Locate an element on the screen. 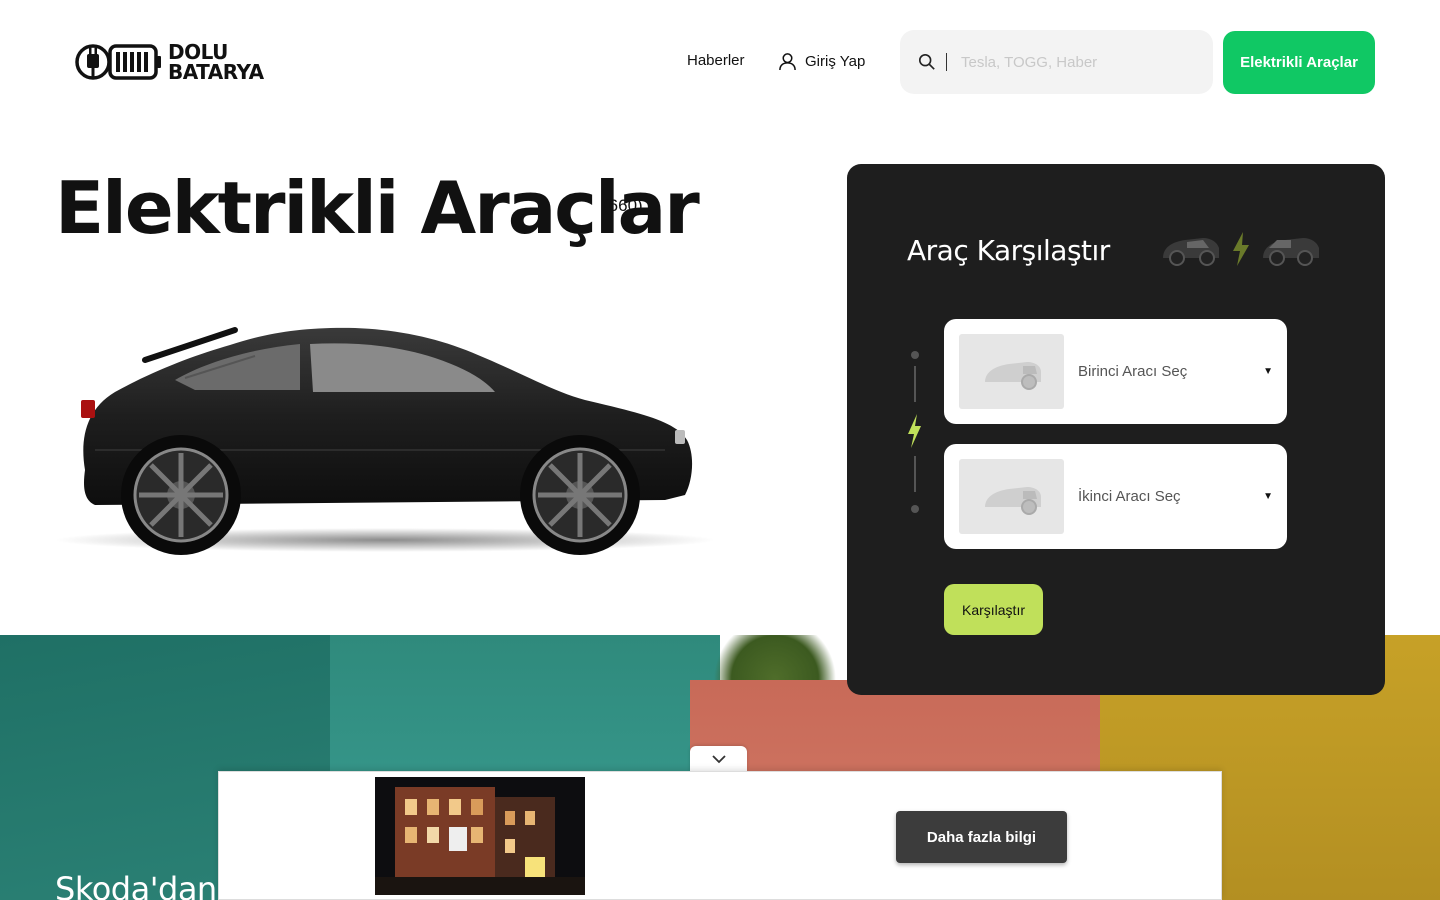 Image resolution: width=1440 pixels, height=900 pixels. compare-timeline is located at coordinates (914, 432).